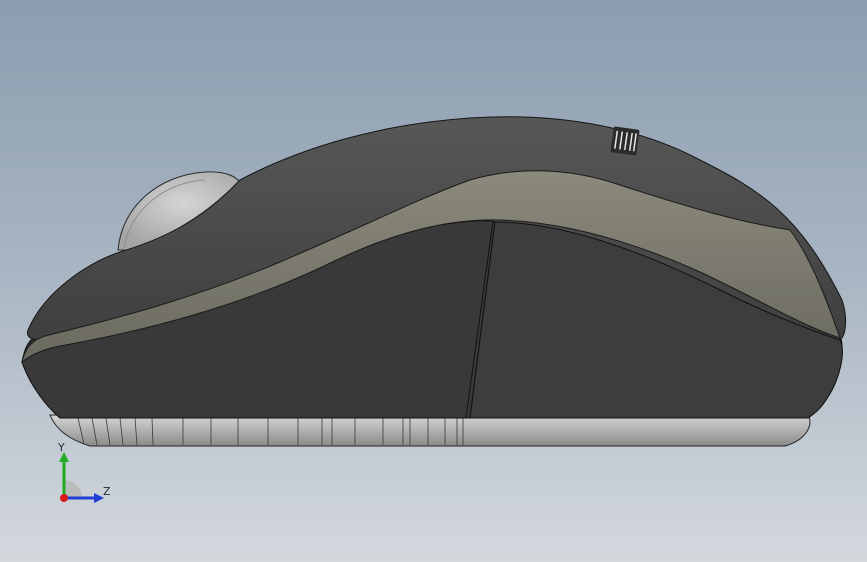 This screenshot has width=867, height=562. I want to click on z-axis-label: Z, so click(107, 491).